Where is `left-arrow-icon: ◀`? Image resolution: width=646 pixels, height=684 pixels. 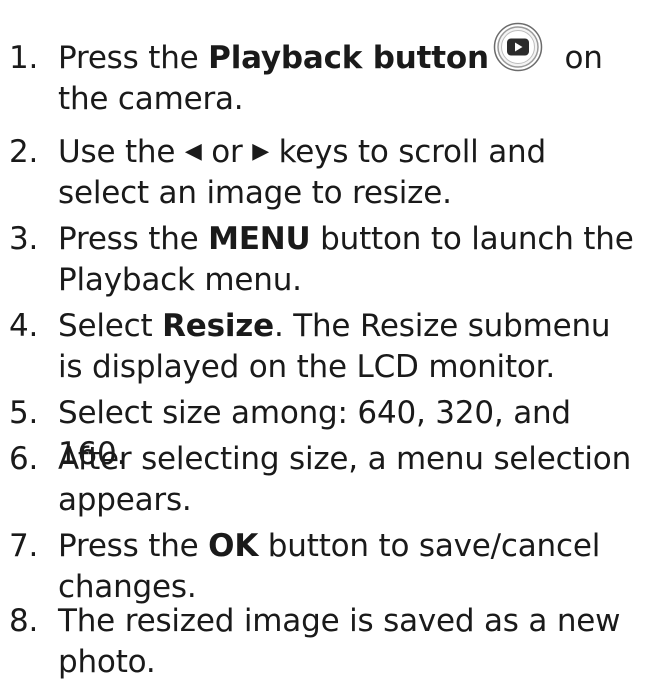
left-arrow-icon: ◀ is located at coordinates (193, 151).